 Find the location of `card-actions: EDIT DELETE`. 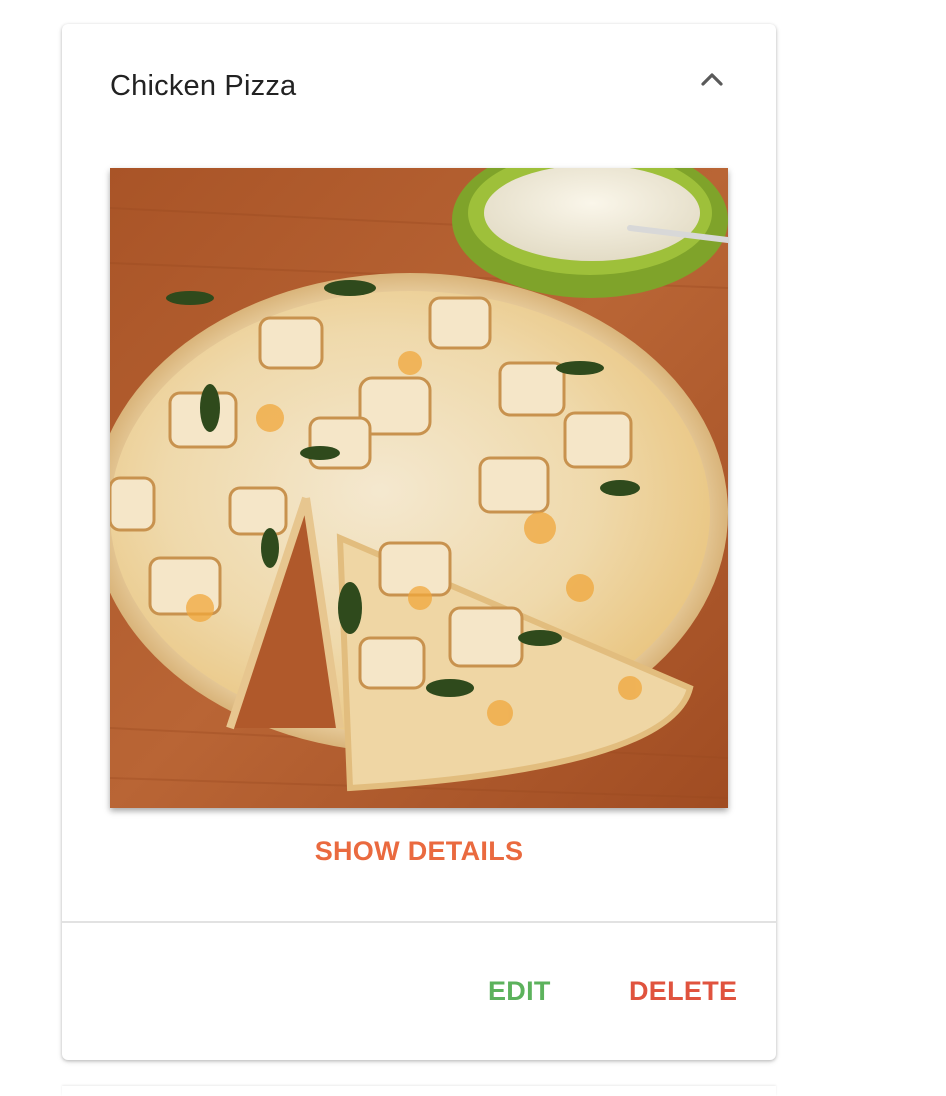

card-actions: EDIT DELETE is located at coordinates (419, 996).